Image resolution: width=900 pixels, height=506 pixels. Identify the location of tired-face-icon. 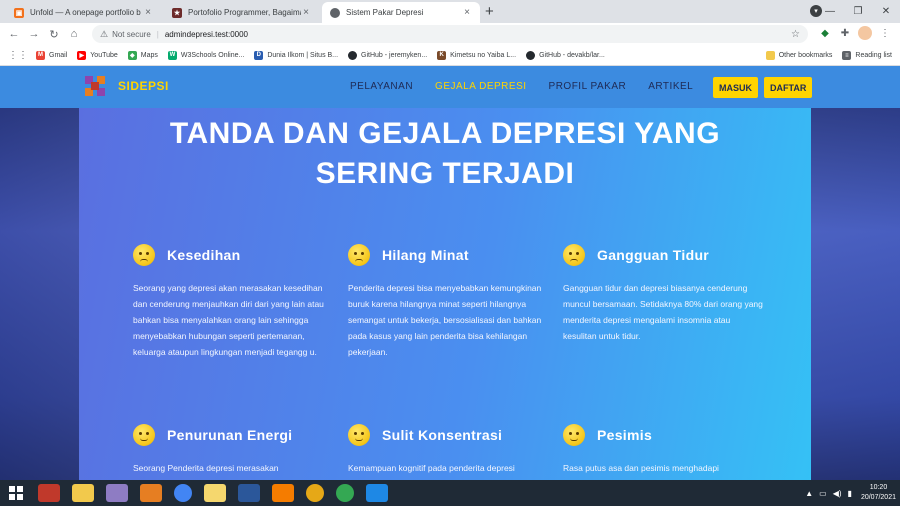
(144, 435).